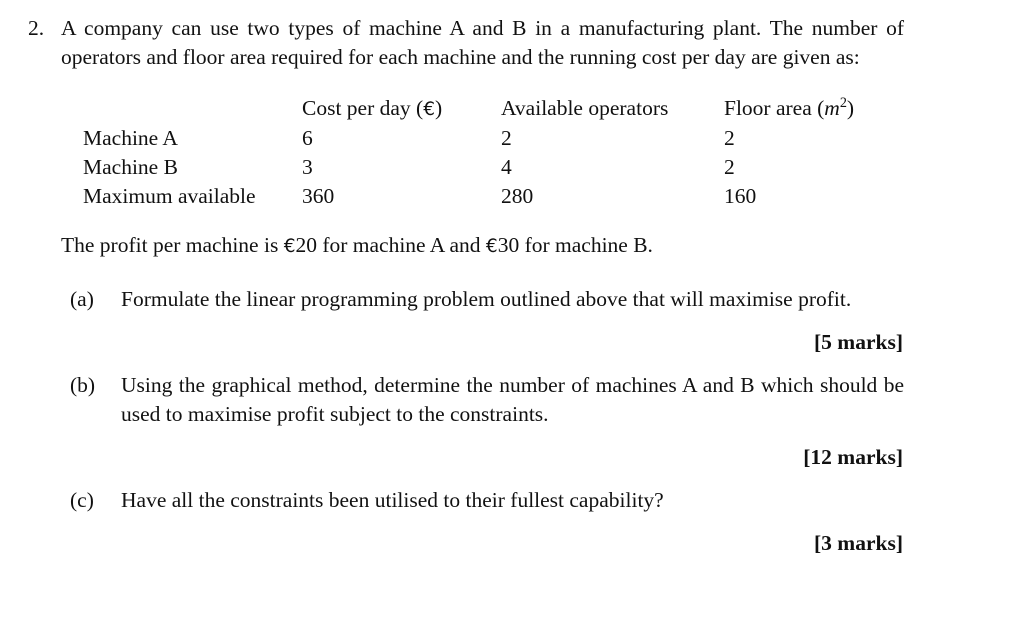 Image resolution: width=1024 pixels, height=632 pixels. I want to click on row-label: Machine A, so click(130, 137).